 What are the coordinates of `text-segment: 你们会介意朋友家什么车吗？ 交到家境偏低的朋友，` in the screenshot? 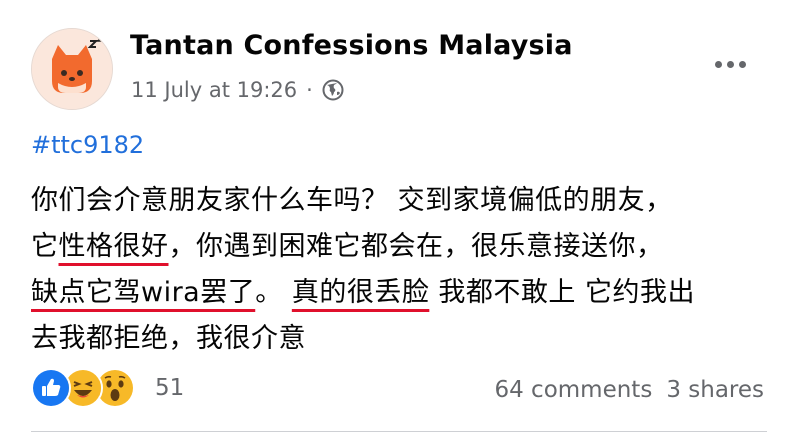 It's located at (352, 200).